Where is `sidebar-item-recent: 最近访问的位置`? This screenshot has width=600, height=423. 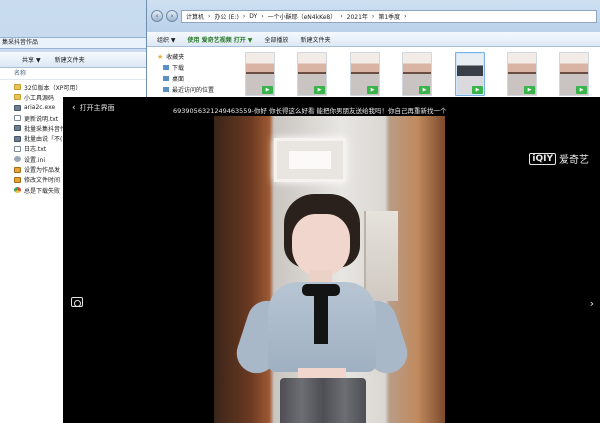 sidebar-item-recent: 最近访问的位置 is located at coordinates (194, 89).